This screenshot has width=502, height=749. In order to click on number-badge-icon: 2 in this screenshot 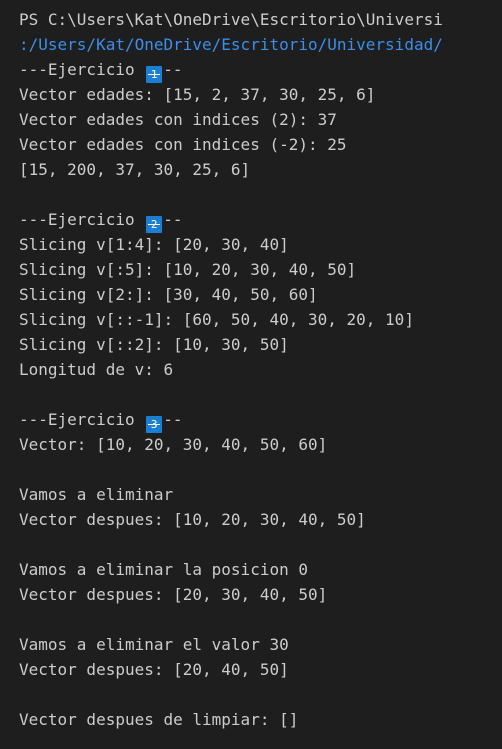, I will do `click(154, 224)`.